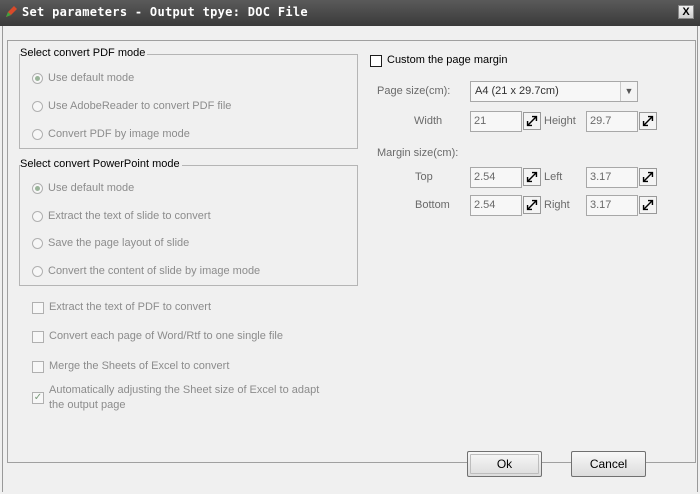 This screenshot has width=700, height=494. What do you see at coordinates (129, 216) in the screenshot?
I see `ppt-mode-option-label: Extract the text of slide to convert` at bounding box center [129, 216].